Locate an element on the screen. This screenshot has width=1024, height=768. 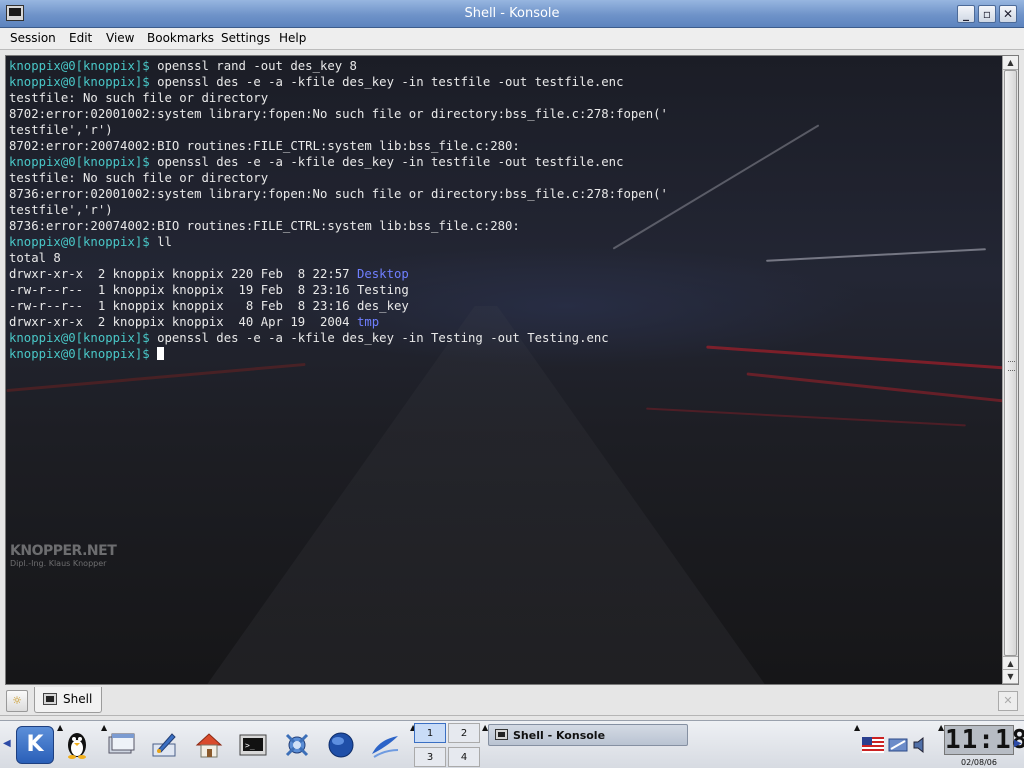
terminal-line: knoppix@0[knoppix]$ ll is located at coordinates (504, 242).